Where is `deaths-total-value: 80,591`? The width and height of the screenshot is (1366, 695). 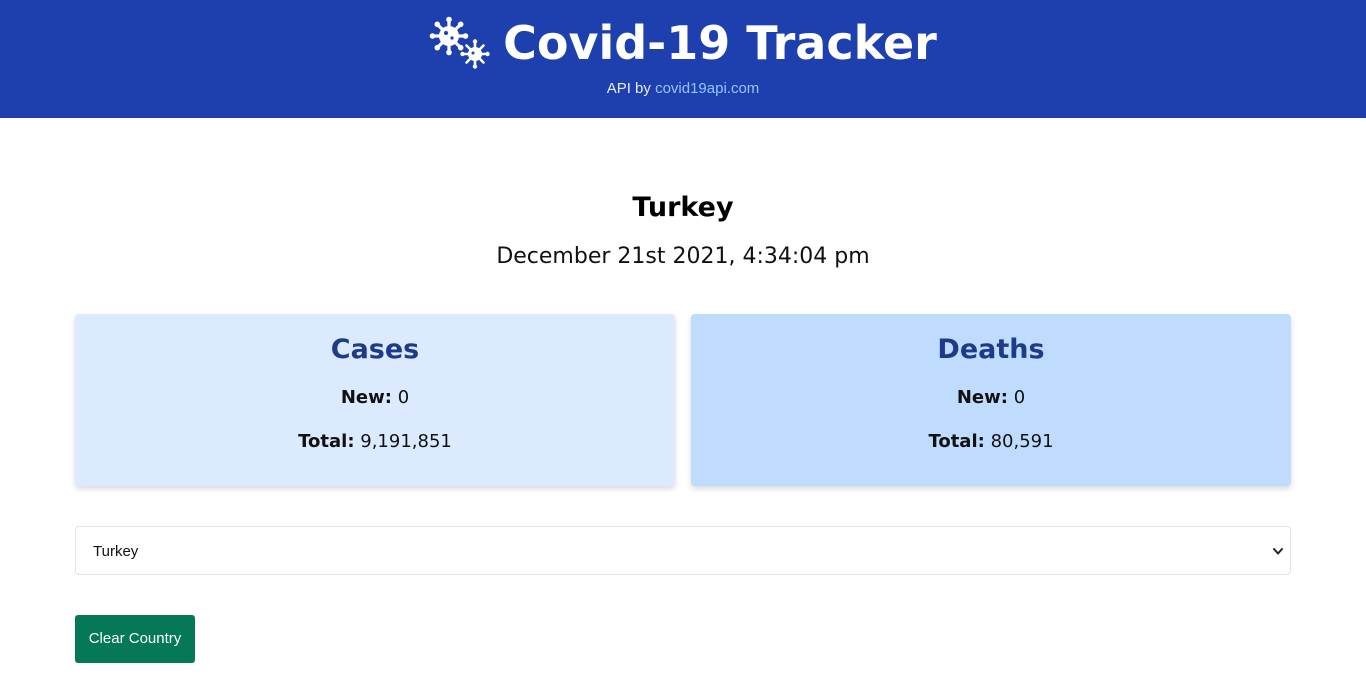 deaths-total-value: 80,591 is located at coordinates (1022, 441).